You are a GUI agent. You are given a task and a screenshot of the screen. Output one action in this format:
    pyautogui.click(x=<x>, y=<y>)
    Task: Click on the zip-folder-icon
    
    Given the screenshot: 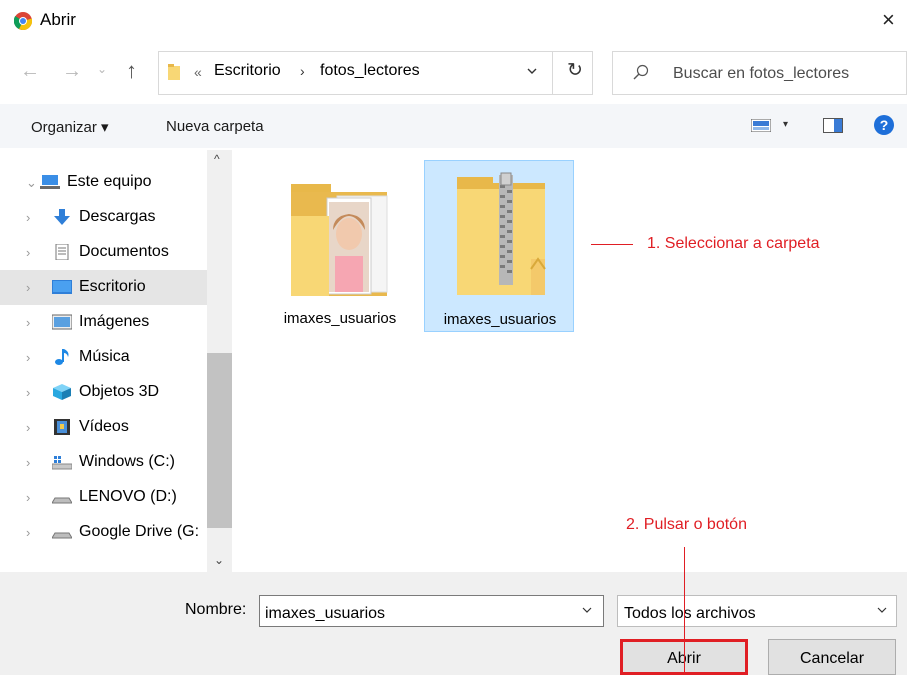 What is the action you would take?
    pyautogui.click(x=501, y=233)
    